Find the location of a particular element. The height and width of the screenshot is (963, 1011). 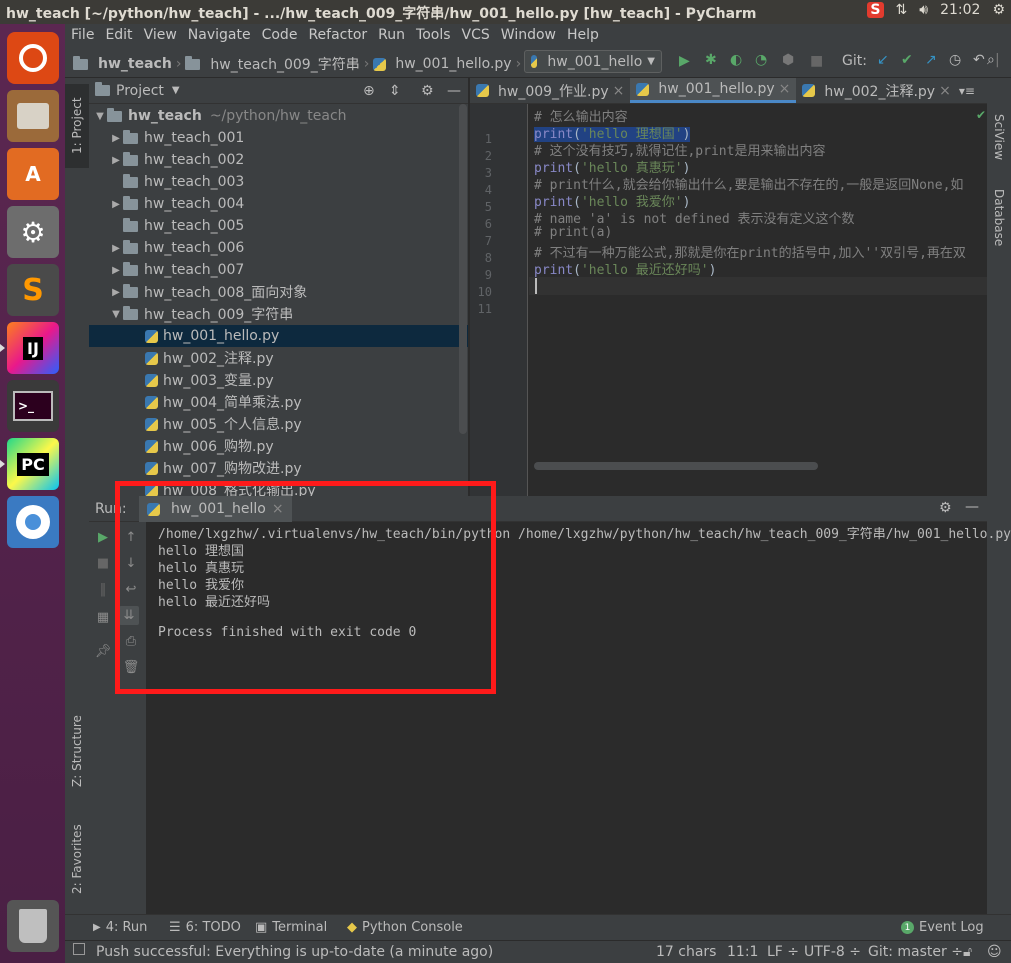

tool-window-toggle-icon is located at coordinates (79, 949).